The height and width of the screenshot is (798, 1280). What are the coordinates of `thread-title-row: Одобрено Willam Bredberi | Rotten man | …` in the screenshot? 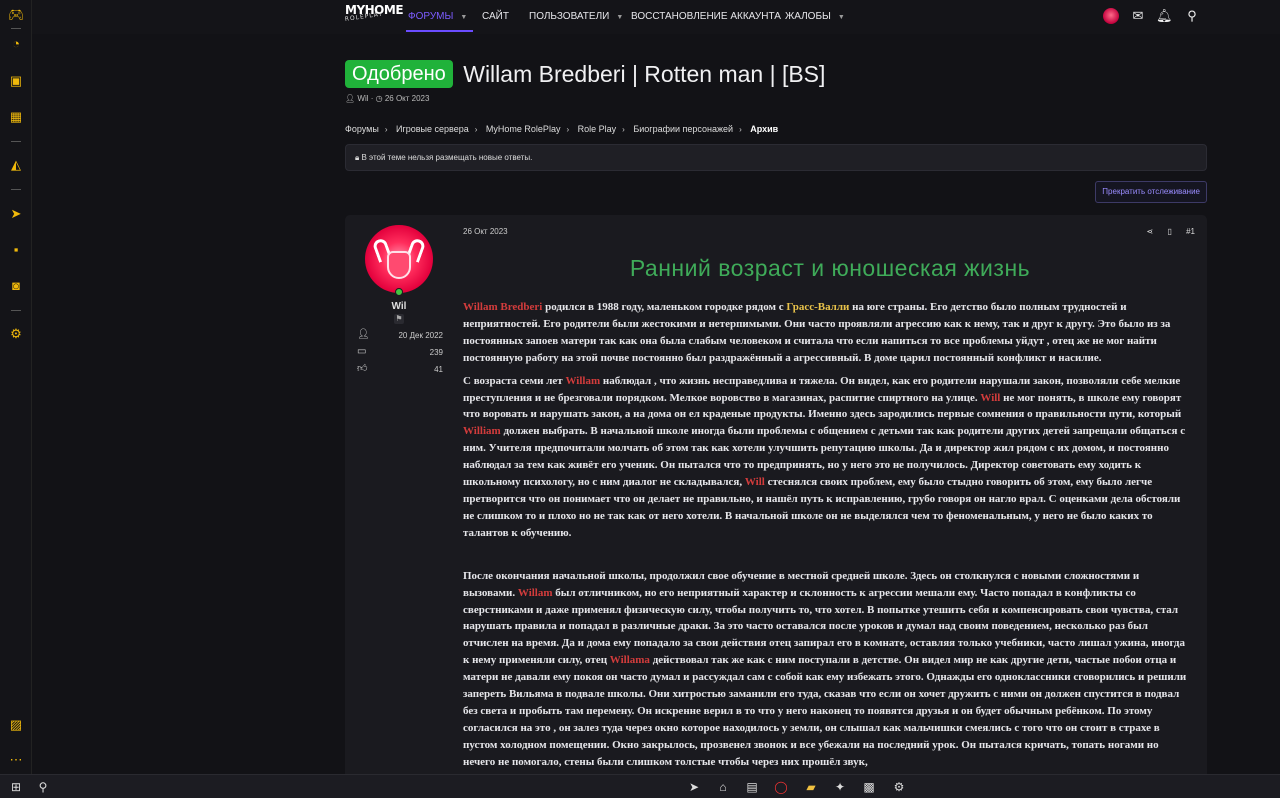 It's located at (585, 75).